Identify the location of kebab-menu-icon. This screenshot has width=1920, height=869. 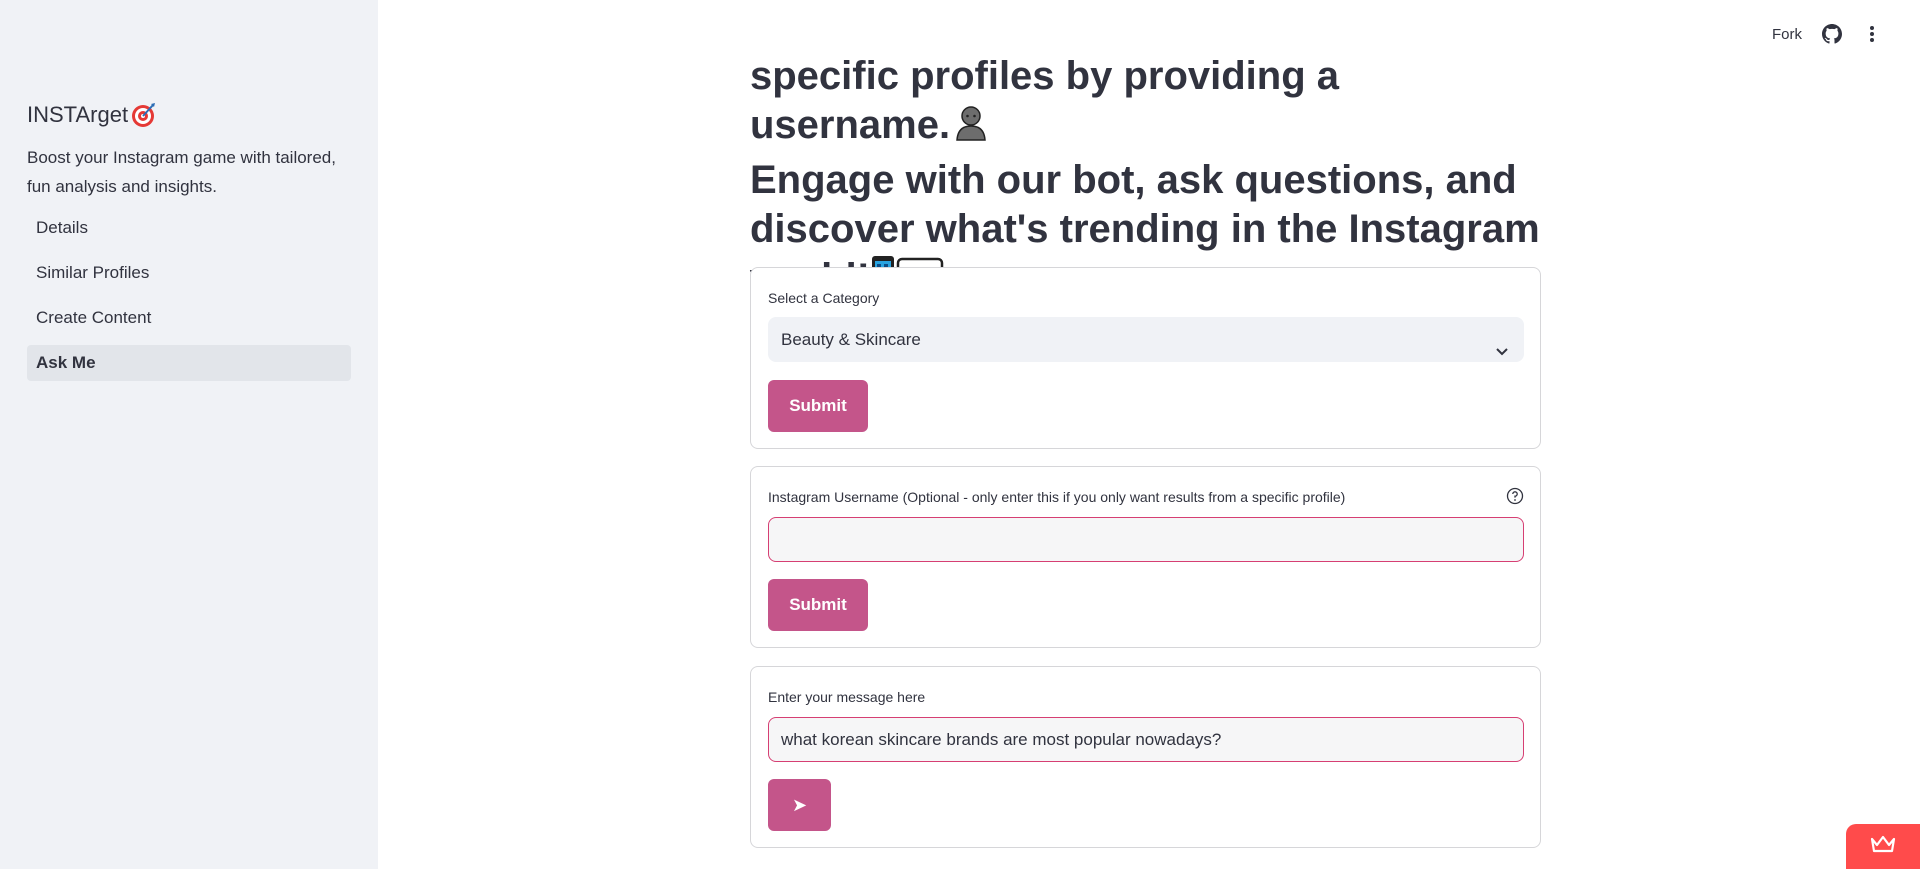
(1872, 34).